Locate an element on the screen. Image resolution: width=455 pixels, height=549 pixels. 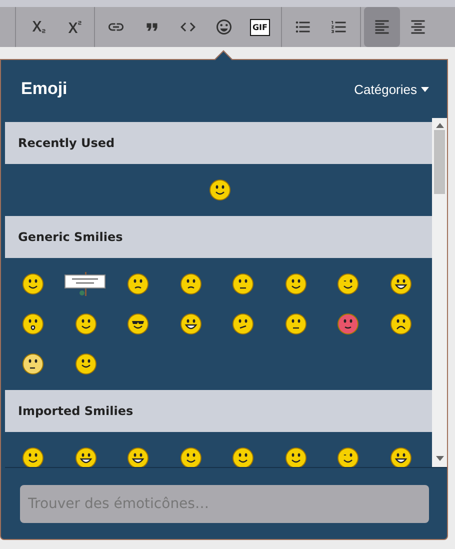
align-left-button is located at coordinates (382, 27).